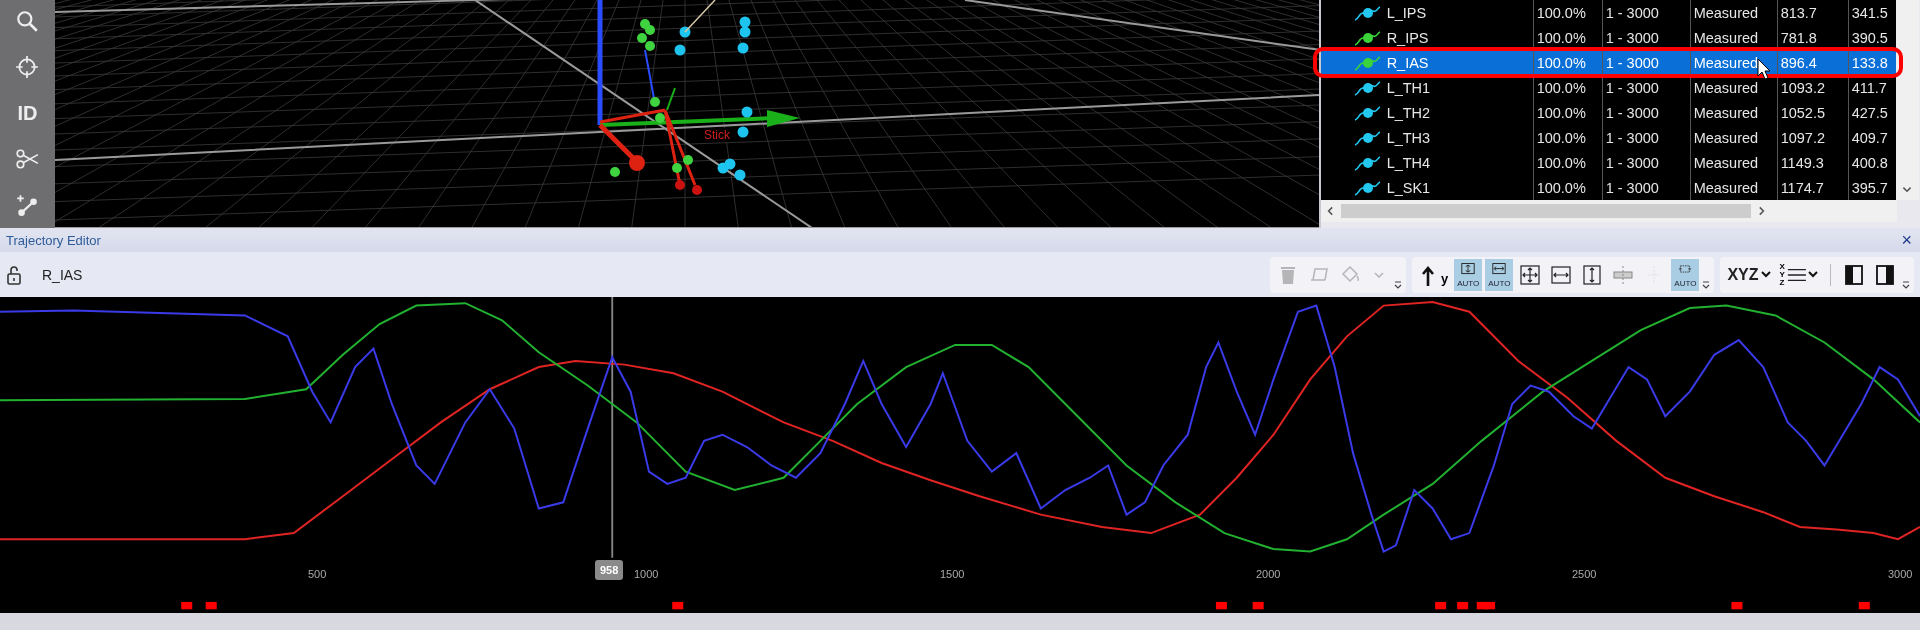  I want to click on table-cell: 1052.5, so click(1813, 112).